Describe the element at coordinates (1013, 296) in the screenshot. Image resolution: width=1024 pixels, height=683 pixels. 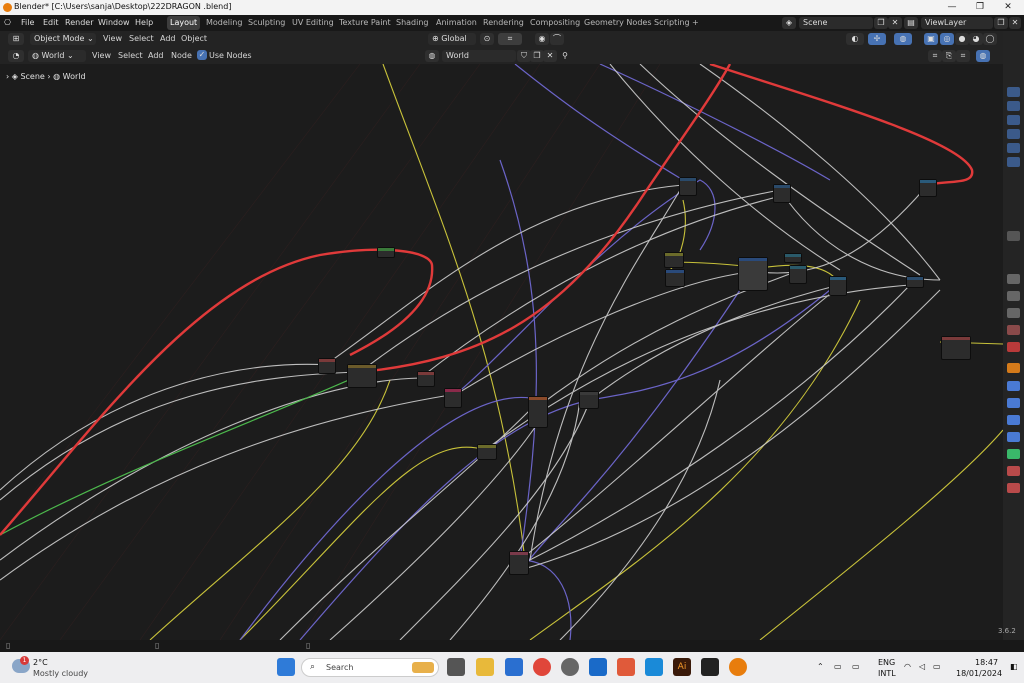
I see `output-icon` at that location.